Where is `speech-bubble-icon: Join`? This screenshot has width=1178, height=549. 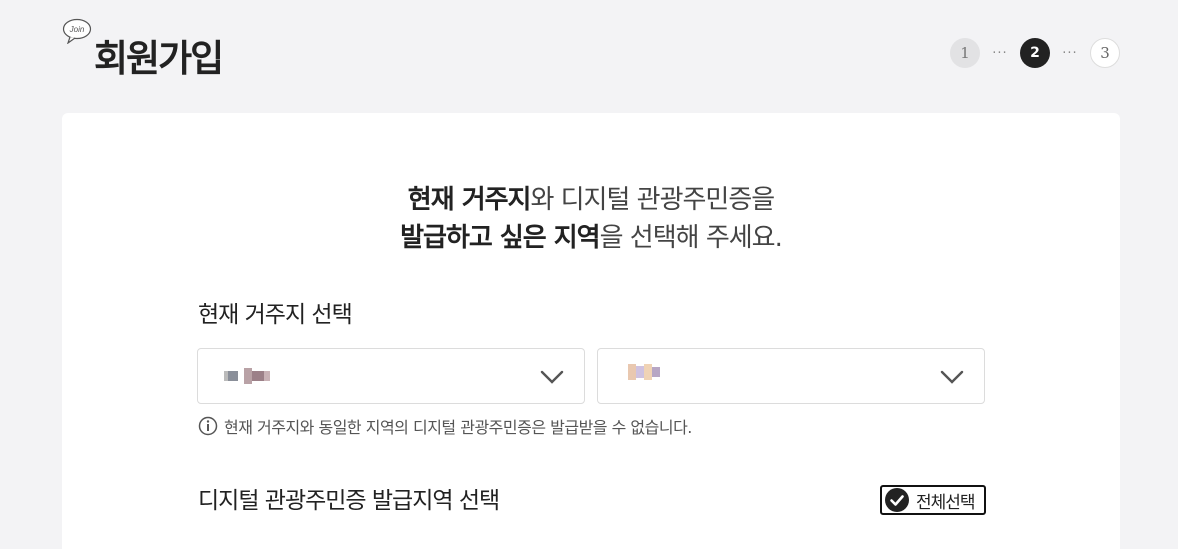 speech-bubble-icon: Join is located at coordinates (77, 31).